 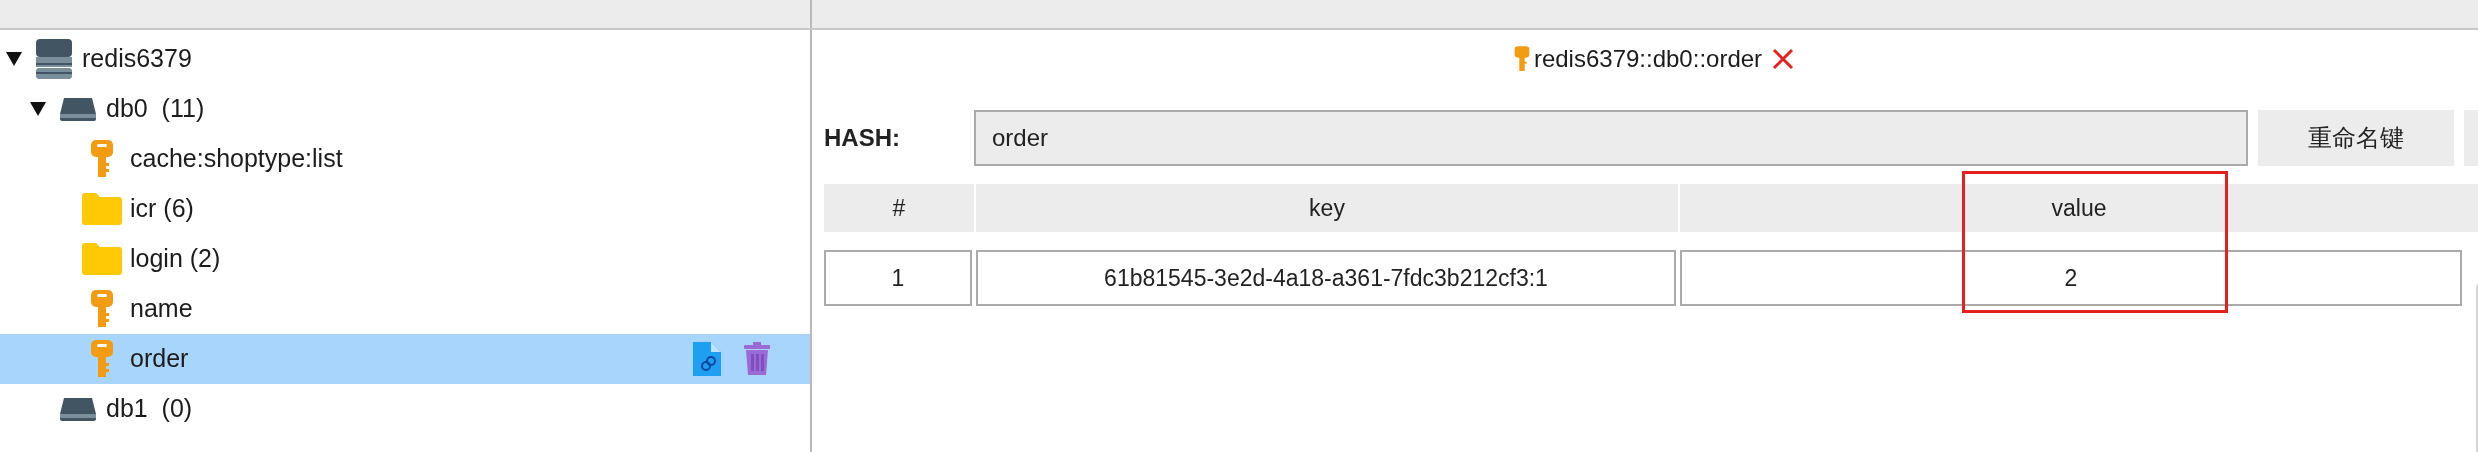 What do you see at coordinates (405, 409) in the screenshot?
I see `tree-item: db1 (0)` at bounding box center [405, 409].